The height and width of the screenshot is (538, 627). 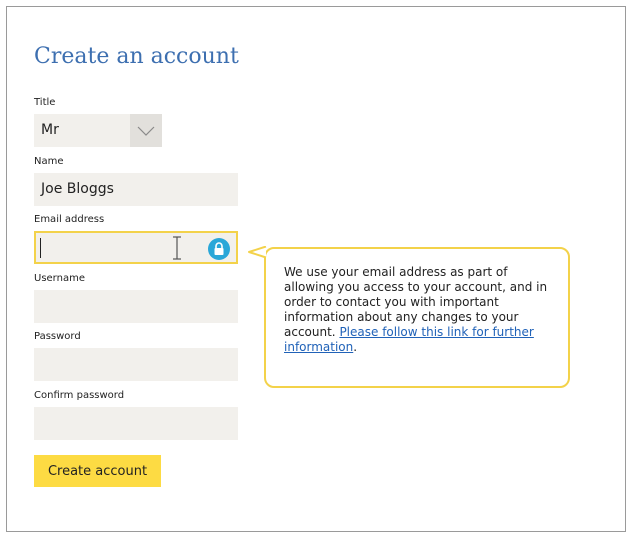 What do you see at coordinates (355, 347) in the screenshot?
I see `tooltip-trailing: .` at bounding box center [355, 347].